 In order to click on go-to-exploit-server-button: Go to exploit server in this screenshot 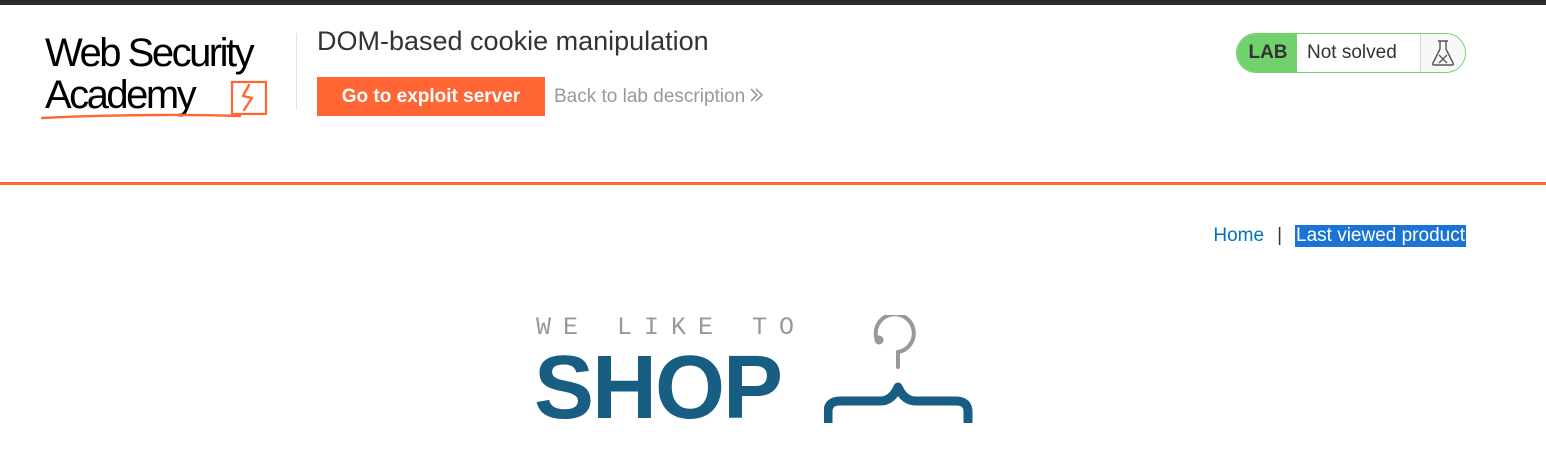, I will do `click(431, 96)`.